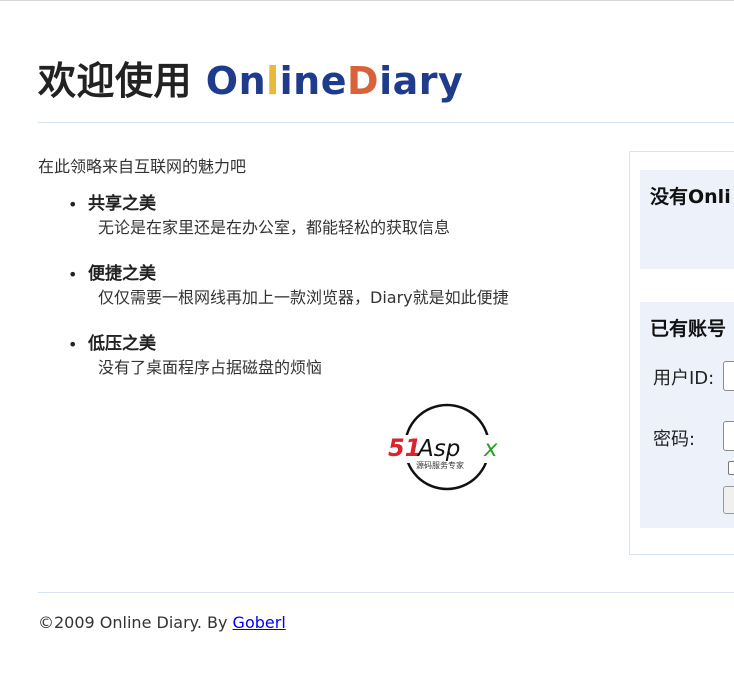 The height and width of the screenshot is (676, 734). I want to click on footer: ©2009 Online Diary. By Goberl, so click(162, 622).